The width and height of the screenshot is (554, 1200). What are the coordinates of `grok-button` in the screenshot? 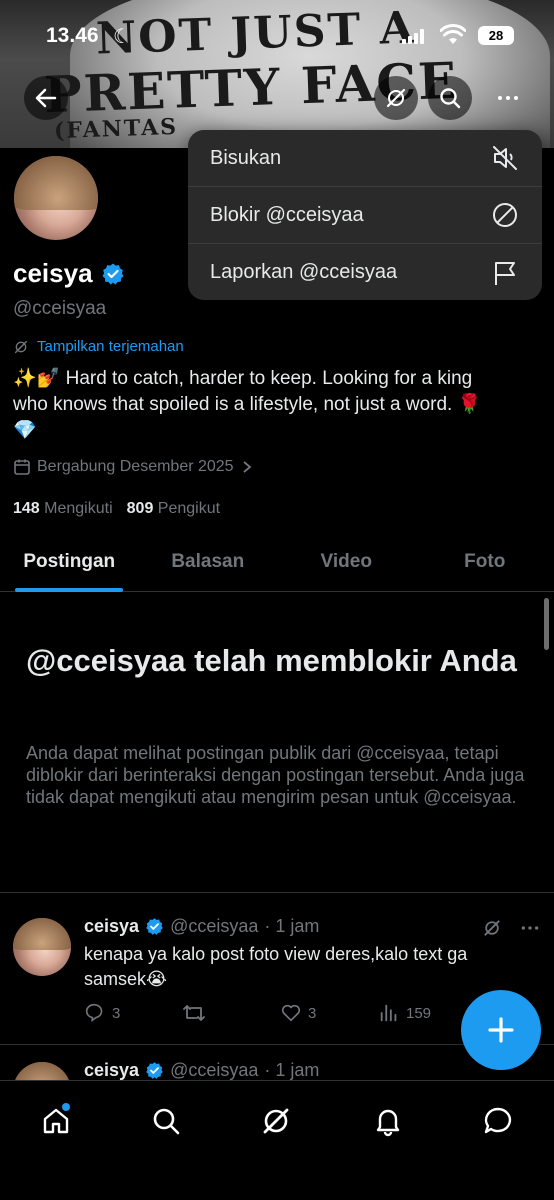 It's located at (396, 98).